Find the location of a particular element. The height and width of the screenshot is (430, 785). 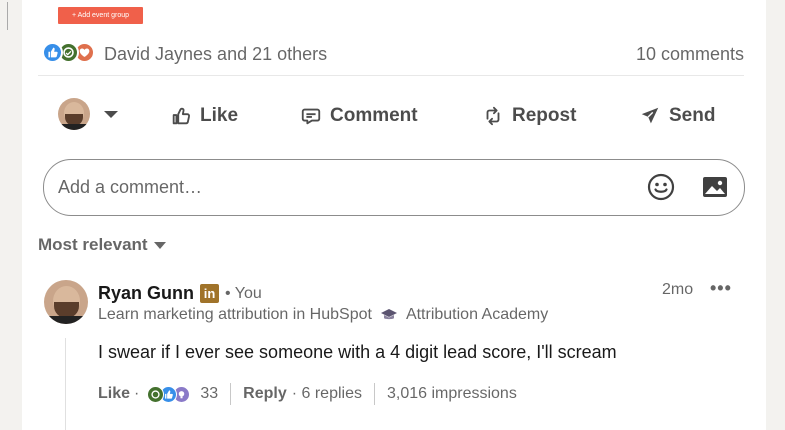

linkedin-badge-icon: in is located at coordinates (210, 293).